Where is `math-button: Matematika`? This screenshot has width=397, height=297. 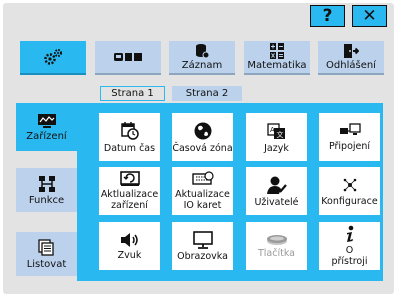
math-button: Matematika is located at coordinates (277, 58).